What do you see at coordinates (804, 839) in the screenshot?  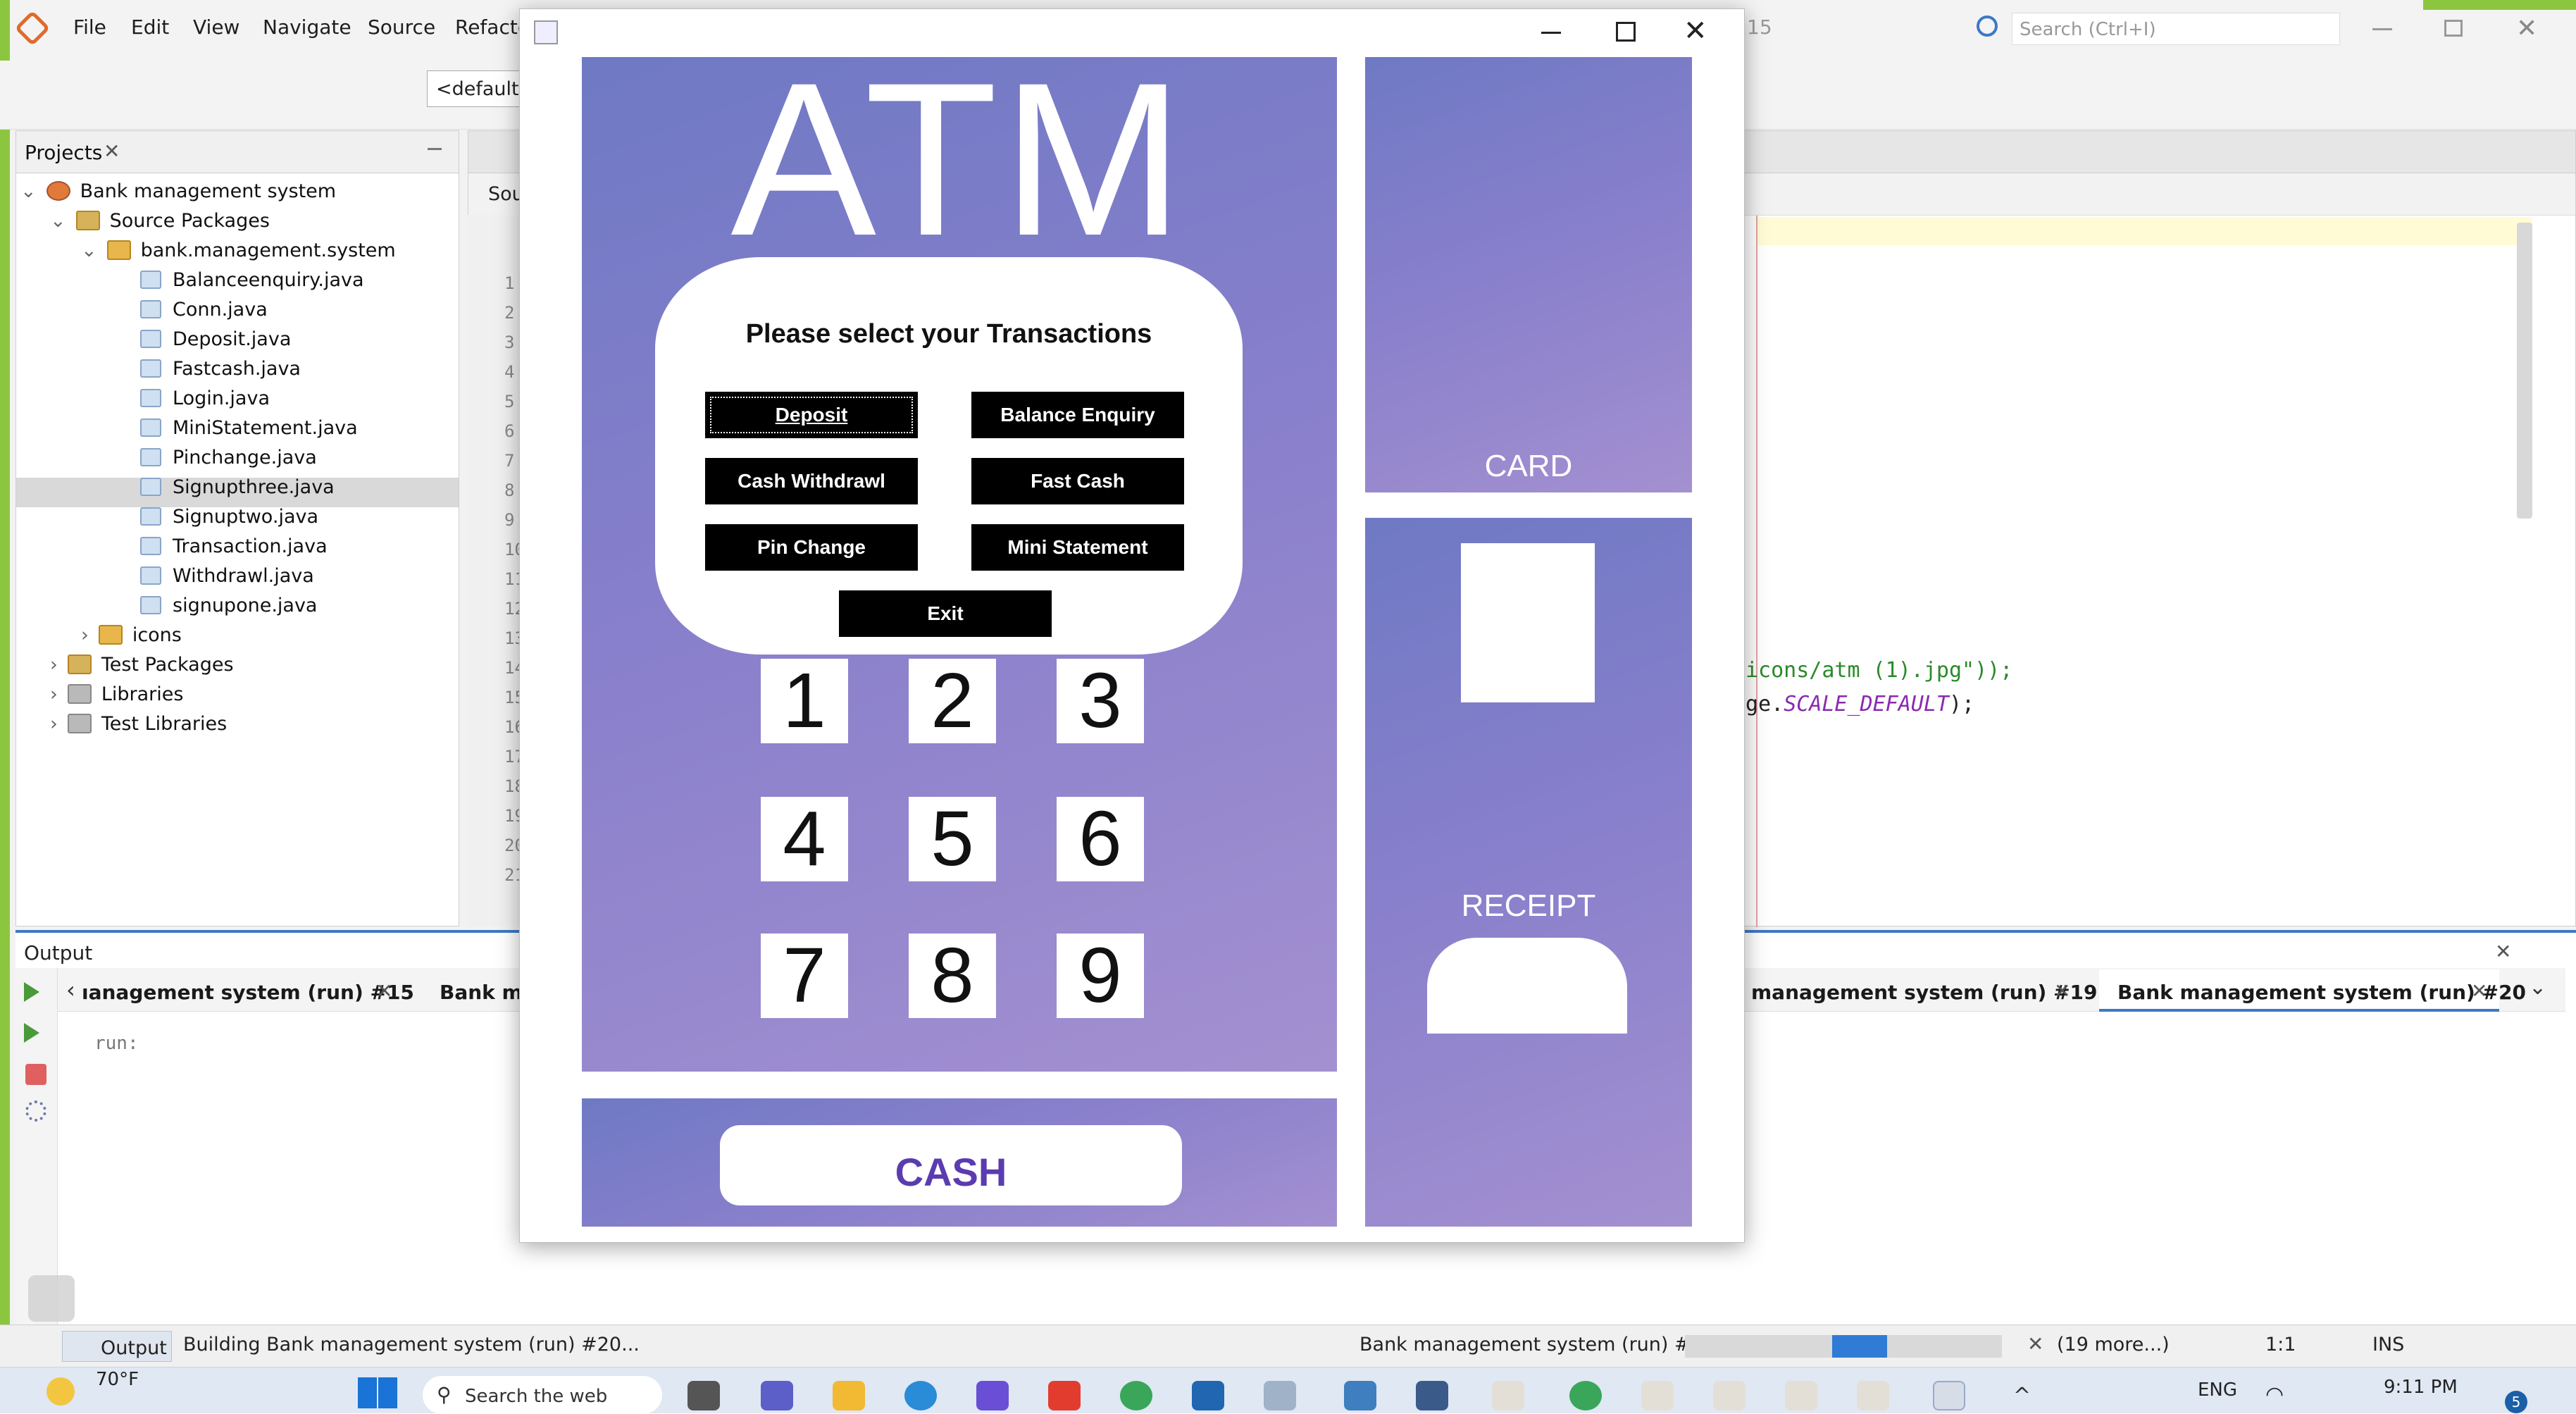 I see `keypad-key-4: 4` at bounding box center [804, 839].